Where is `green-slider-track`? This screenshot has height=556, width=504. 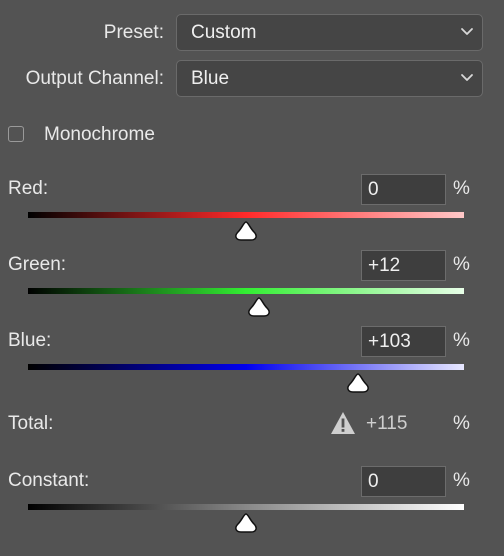
green-slider-track is located at coordinates (246, 291).